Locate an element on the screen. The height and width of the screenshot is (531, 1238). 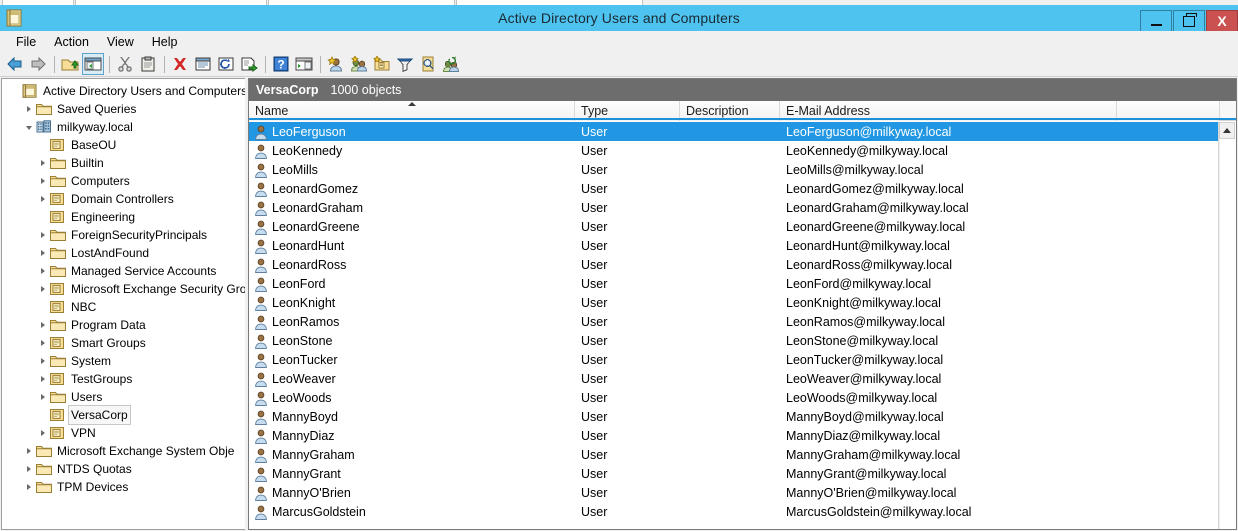
tree-node-nbc: NBC is located at coordinates (123, 307).